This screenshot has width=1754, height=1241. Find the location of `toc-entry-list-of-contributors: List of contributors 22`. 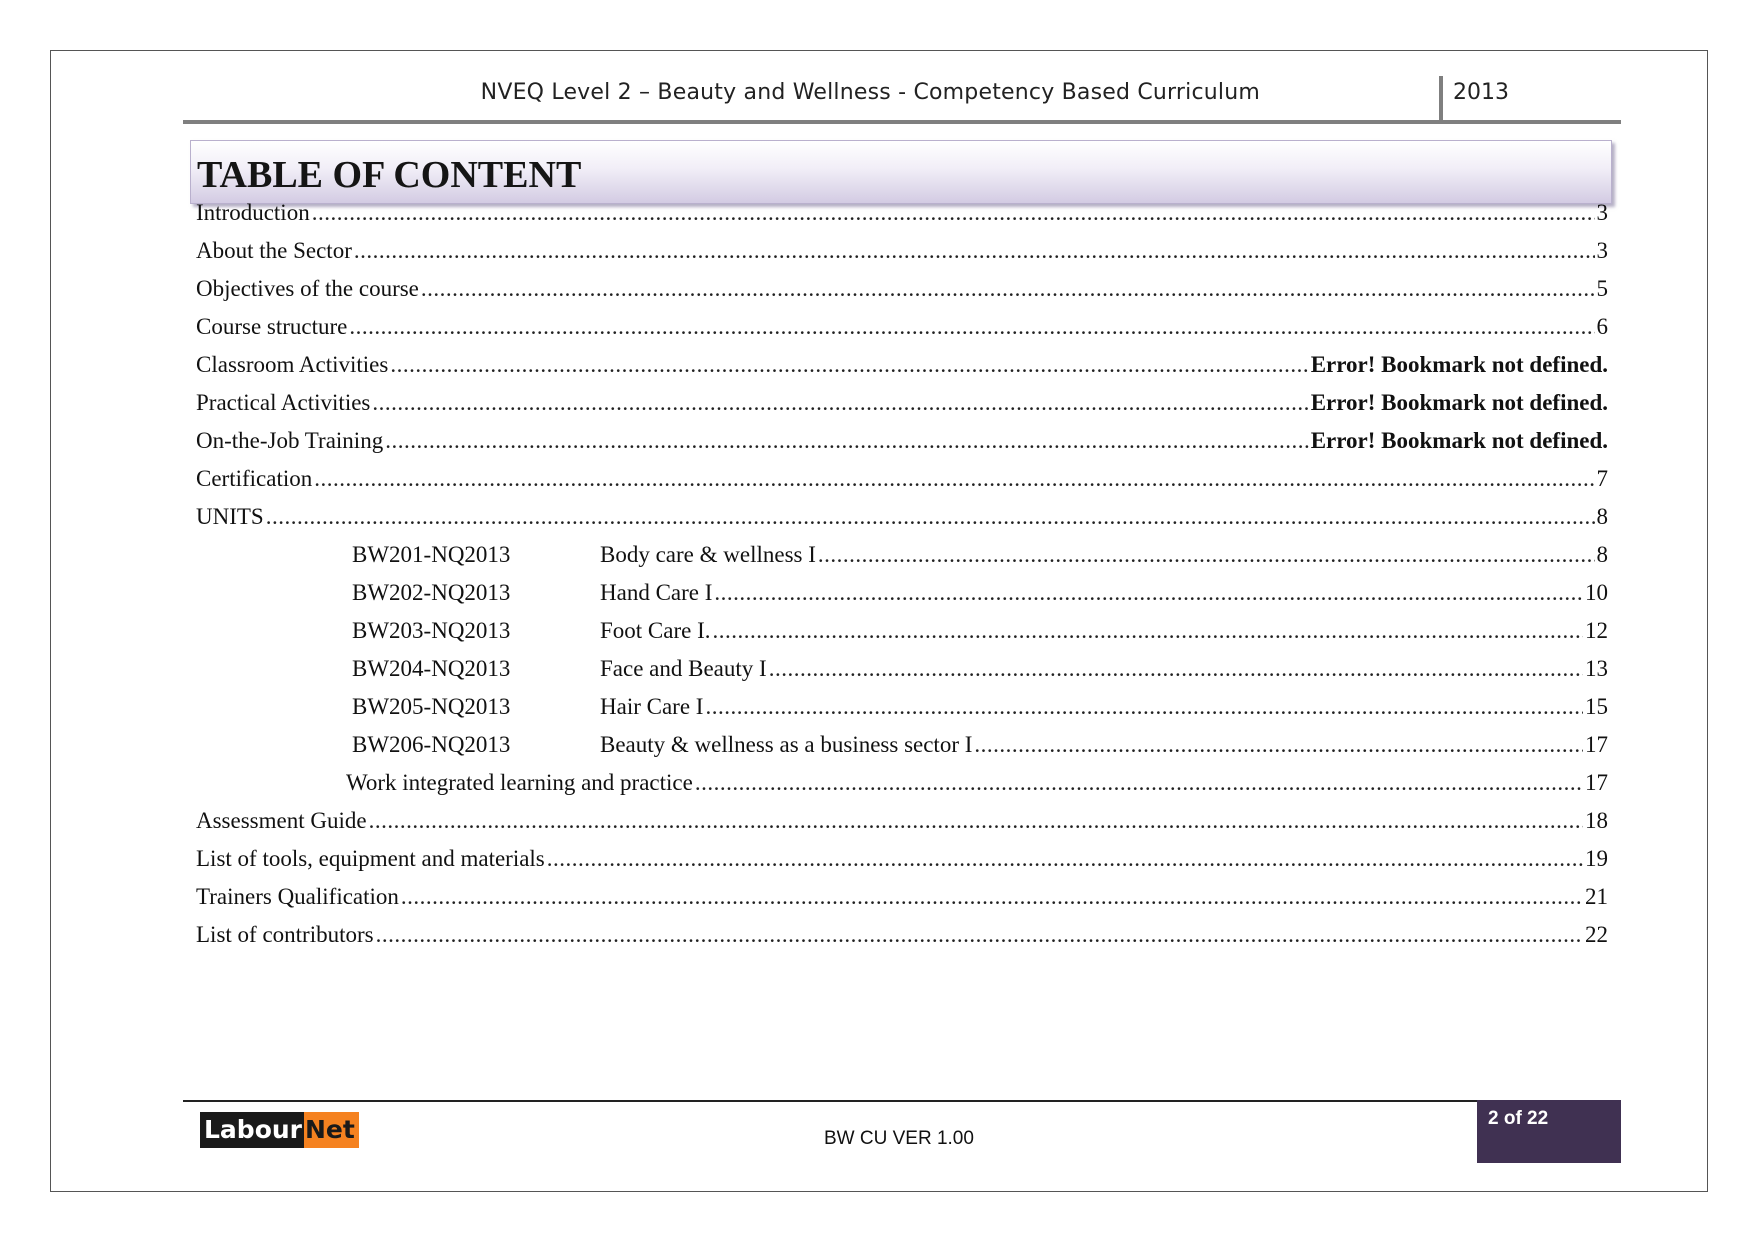

toc-entry-list-of-contributors: List of contributors 22 is located at coordinates (902, 935).